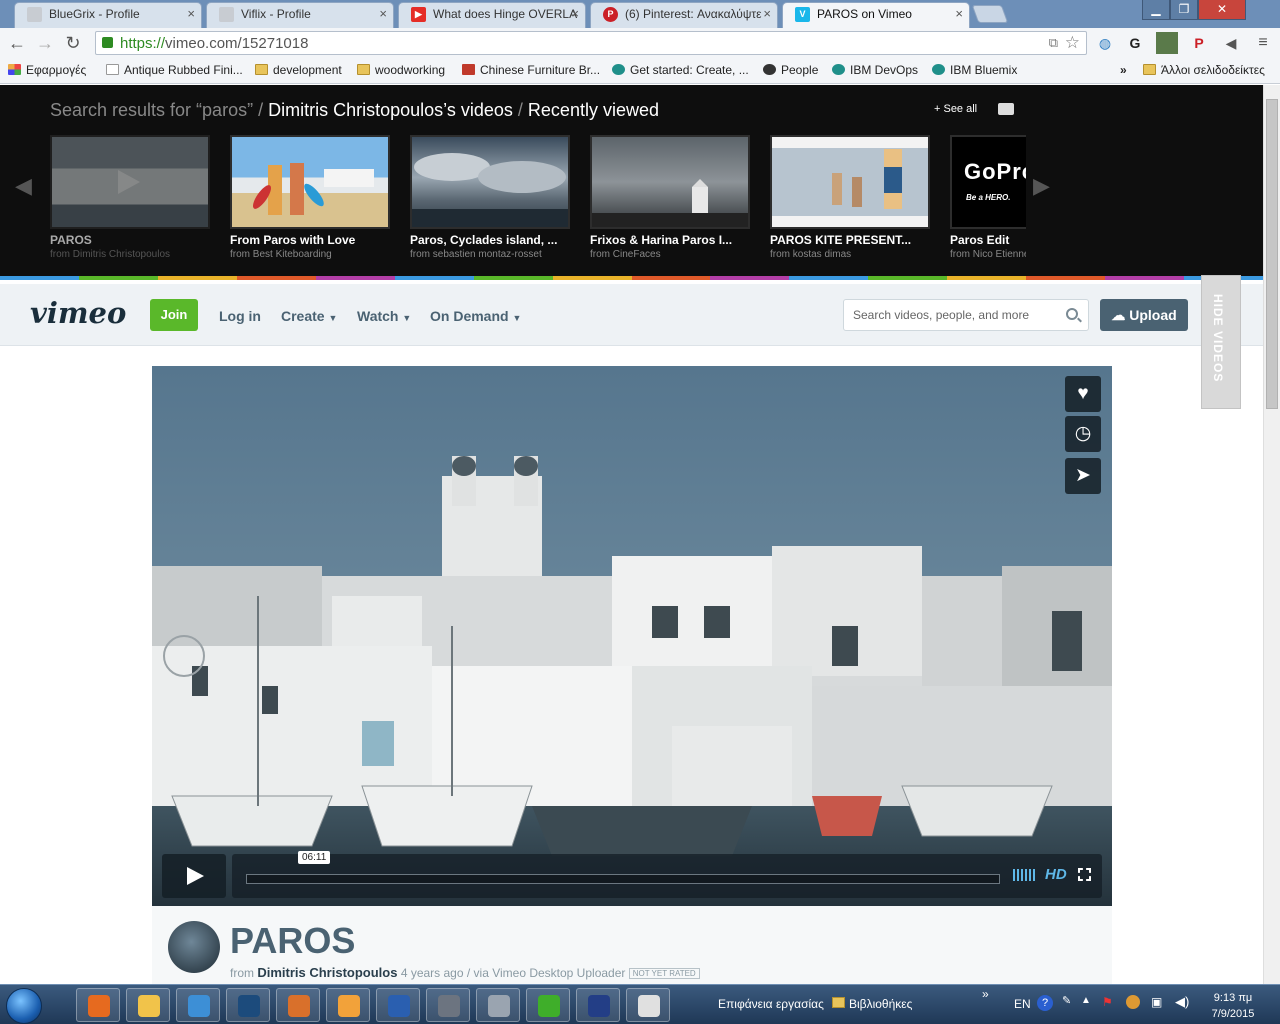  What do you see at coordinates (850, 197) in the screenshot?
I see `recent-video-card: PAROS KITE PRESENT... from kostas dimas` at bounding box center [850, 197].